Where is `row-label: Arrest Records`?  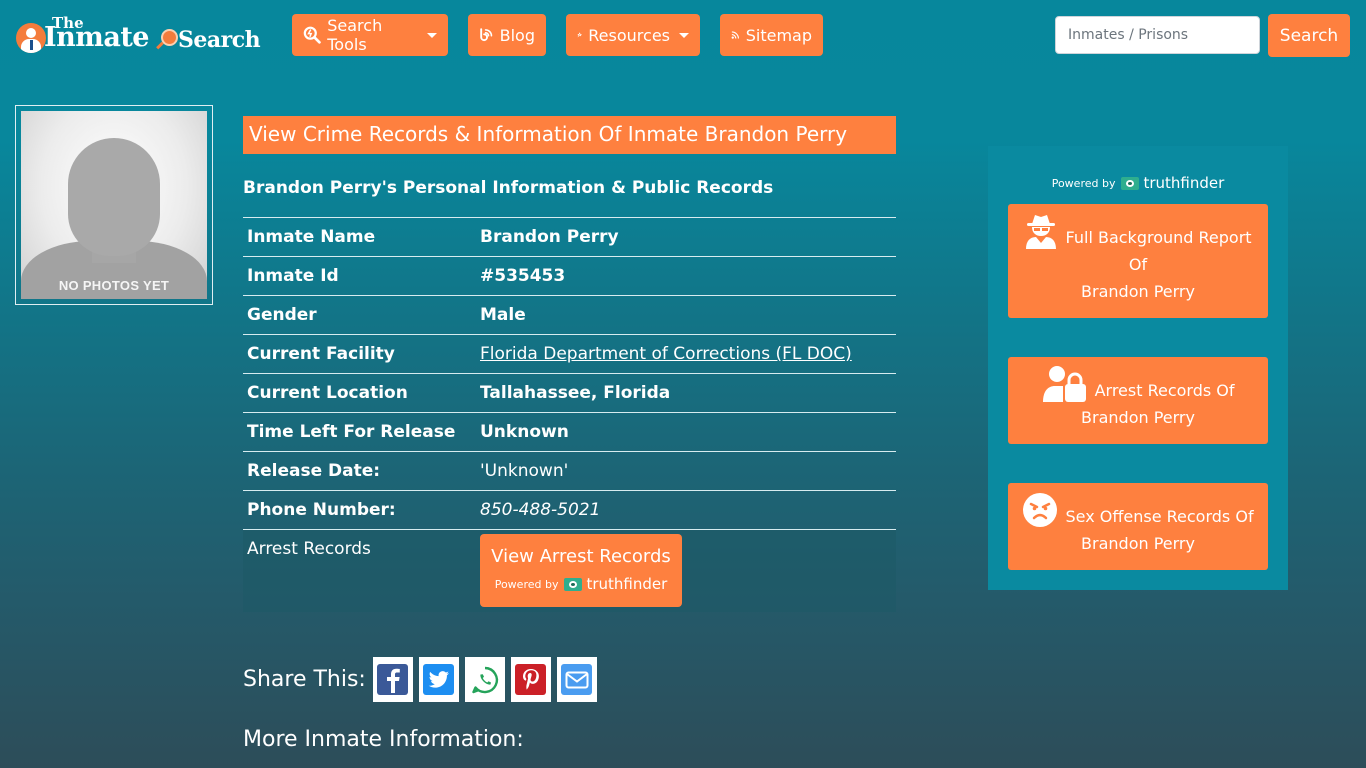 row-label: Arrest Records is located at coordinates (309, 549).